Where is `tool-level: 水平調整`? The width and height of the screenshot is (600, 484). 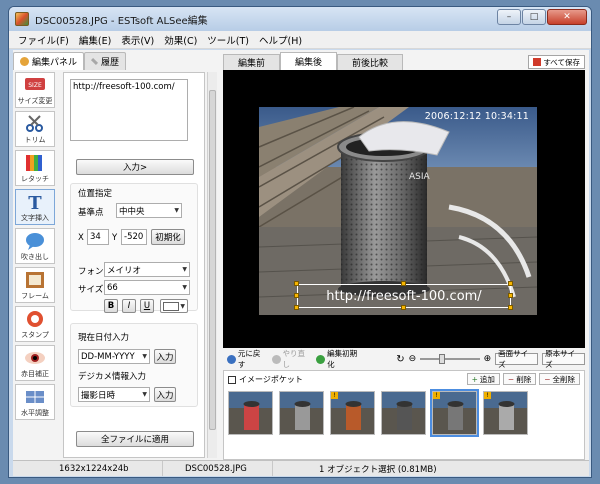
tool-level: 水平調整 is located at coordinates (35, 402).